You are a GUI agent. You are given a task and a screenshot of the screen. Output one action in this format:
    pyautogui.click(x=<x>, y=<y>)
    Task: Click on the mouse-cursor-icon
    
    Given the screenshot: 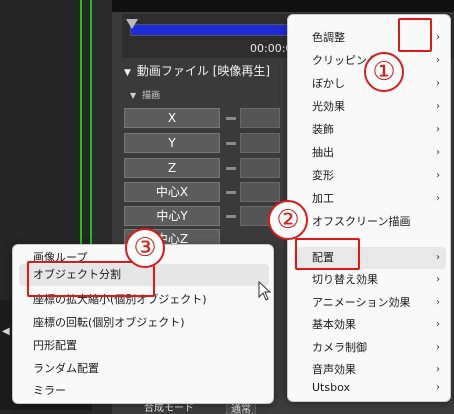 What is the action you would take?
    pyautogui.click(x=265, y=291)
    